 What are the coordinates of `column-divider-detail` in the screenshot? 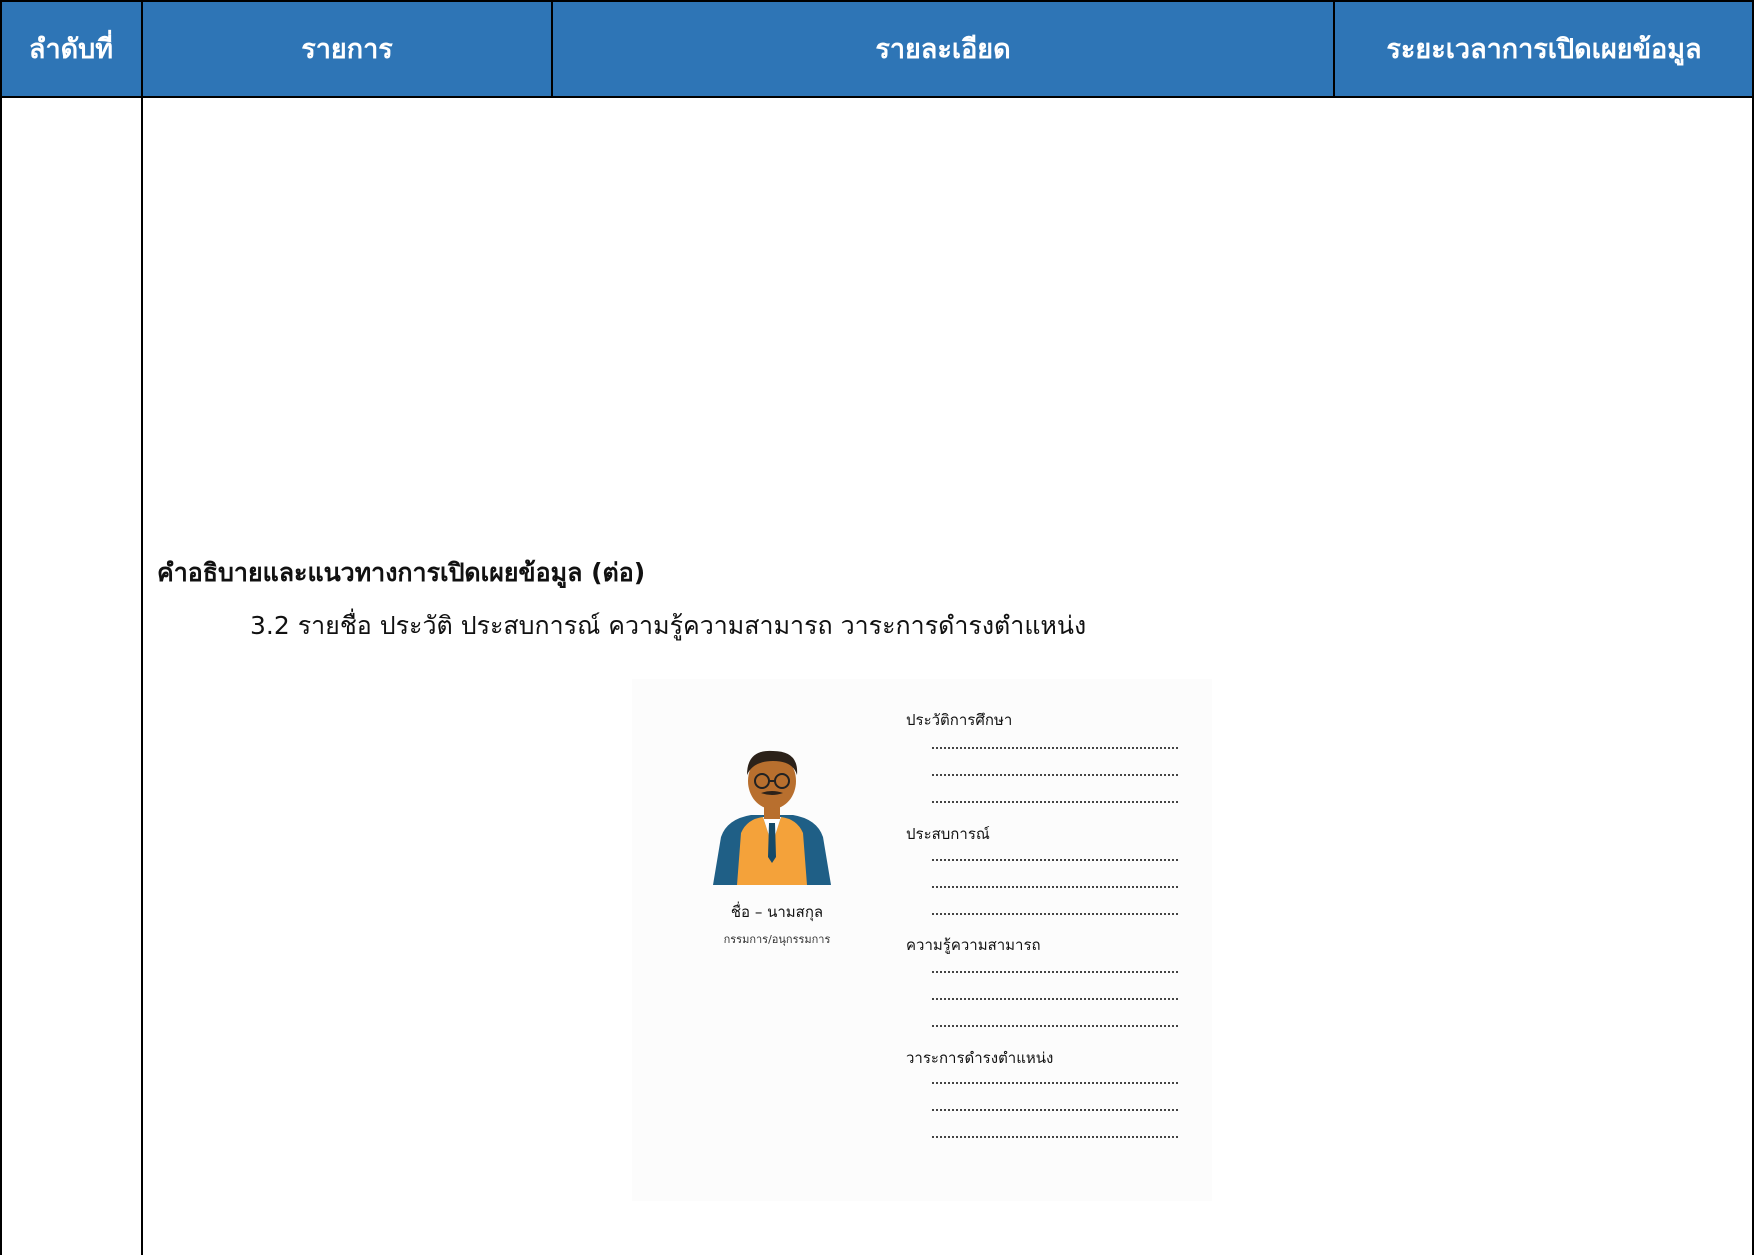 It's located at (1334, 48).